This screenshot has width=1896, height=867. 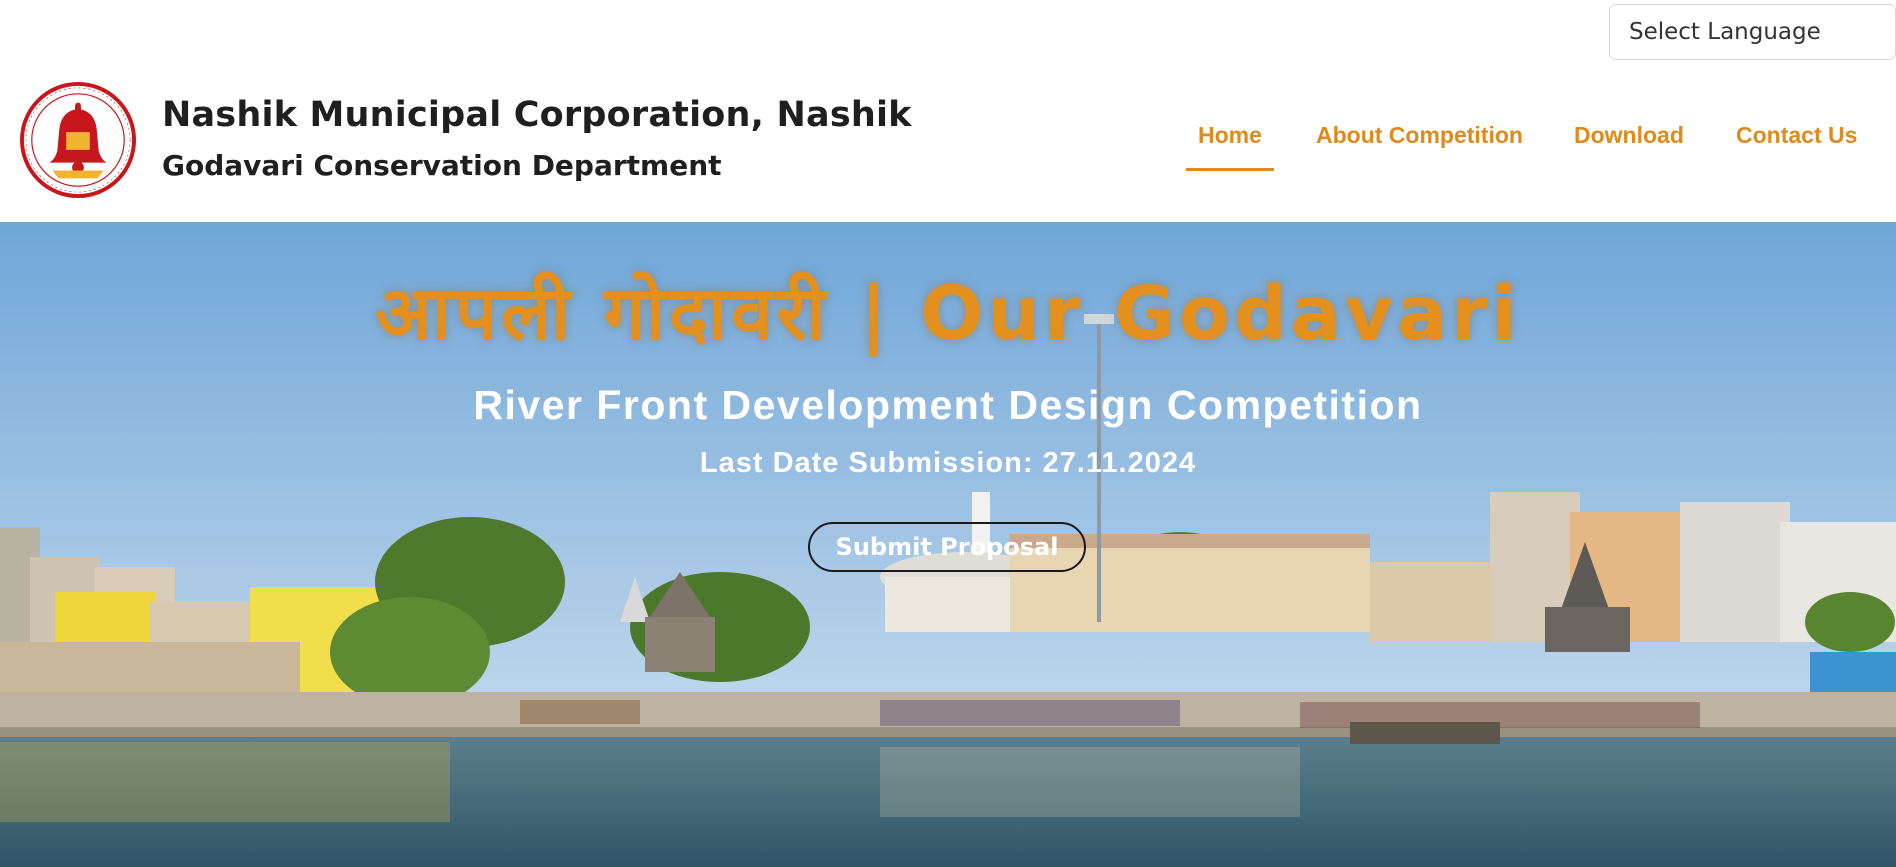 I want to click on dept-title: Godavari Conservation Department, so click(x=442, y=165).